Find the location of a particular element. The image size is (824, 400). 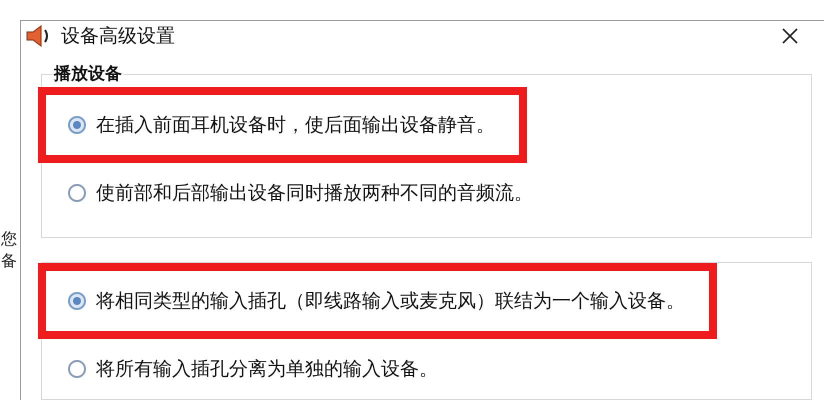

option-label: 使前部和后部输出设备同时播放两种不同的音频流。 is located at coordinates (314, 193).